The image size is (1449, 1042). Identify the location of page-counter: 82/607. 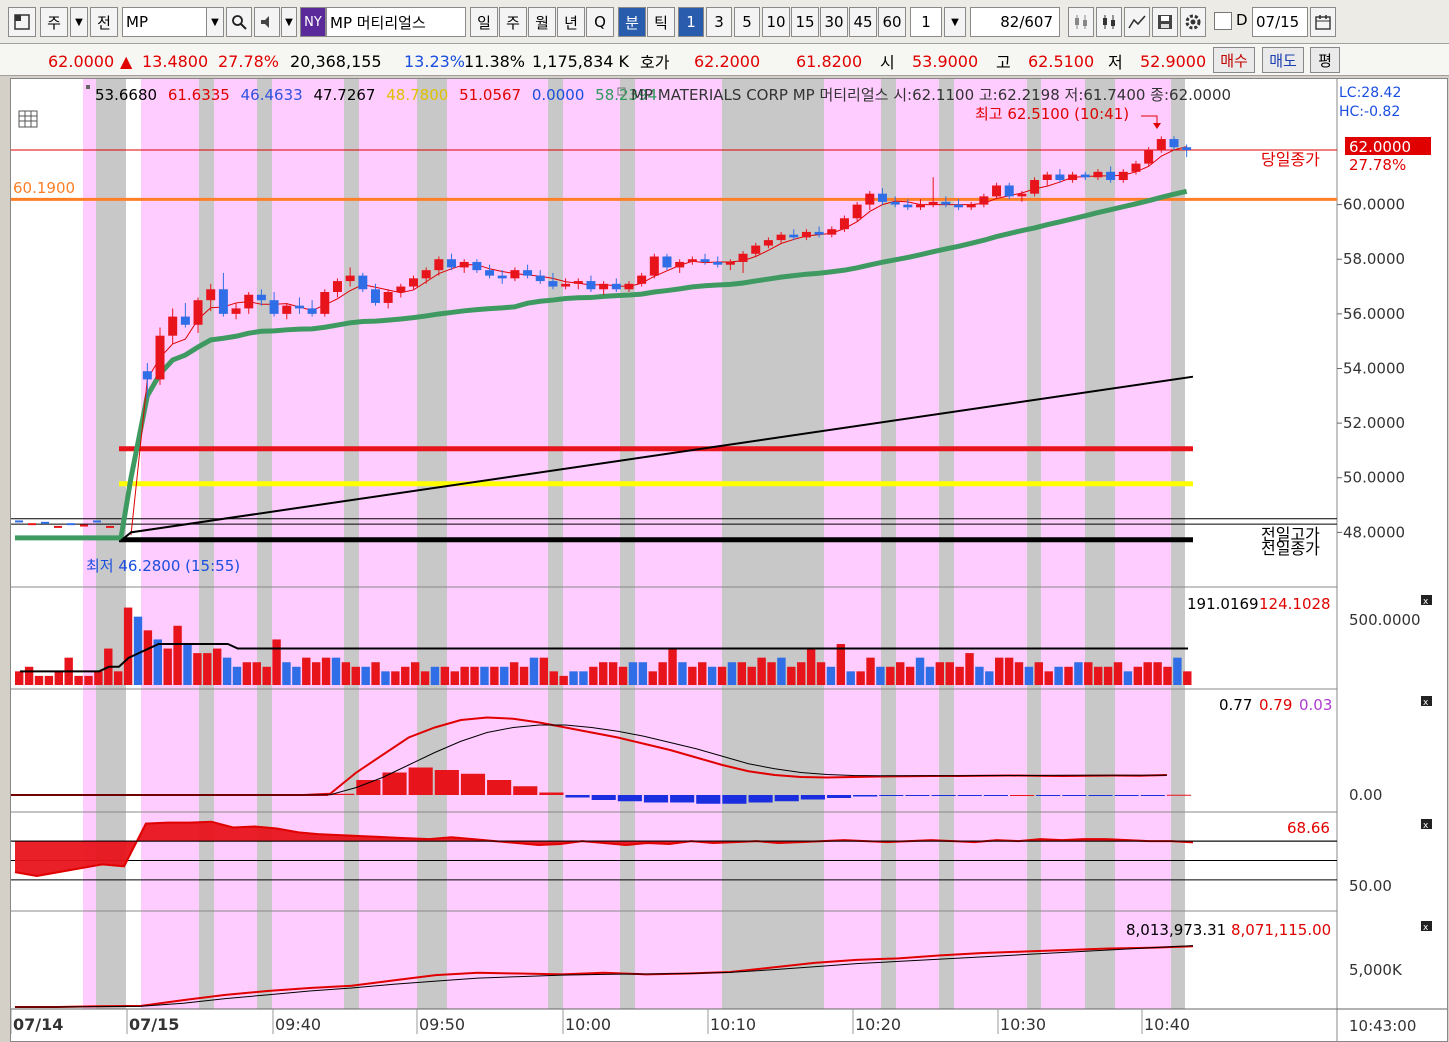
(1015, 22).